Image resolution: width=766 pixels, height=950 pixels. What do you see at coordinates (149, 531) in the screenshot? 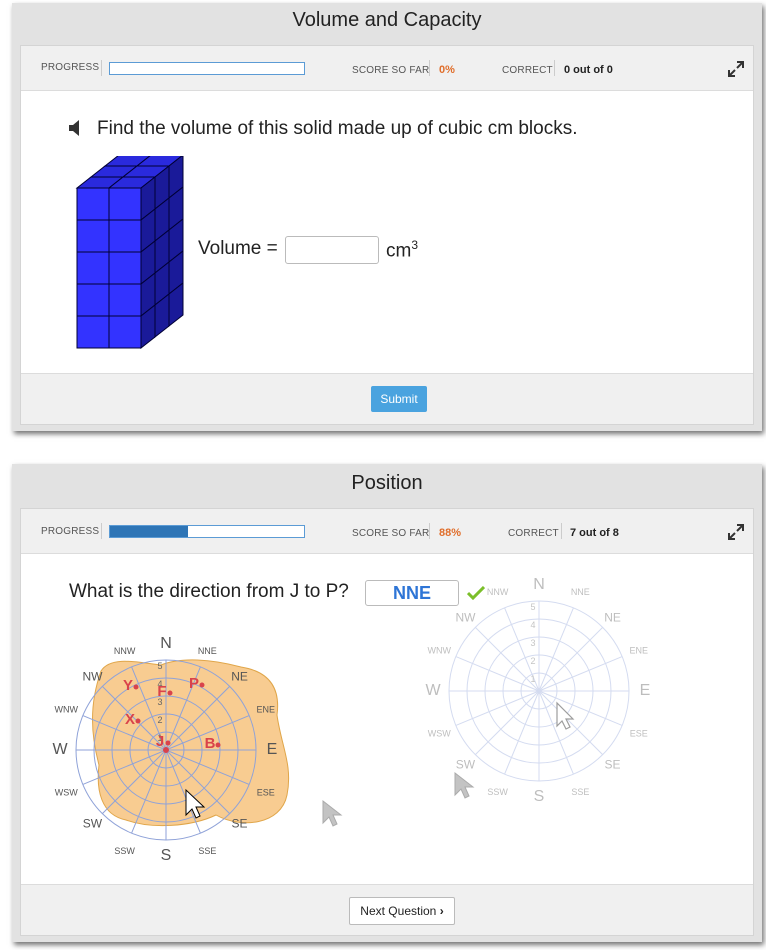
I see `progress-fill` at bounding box center [149, 531].